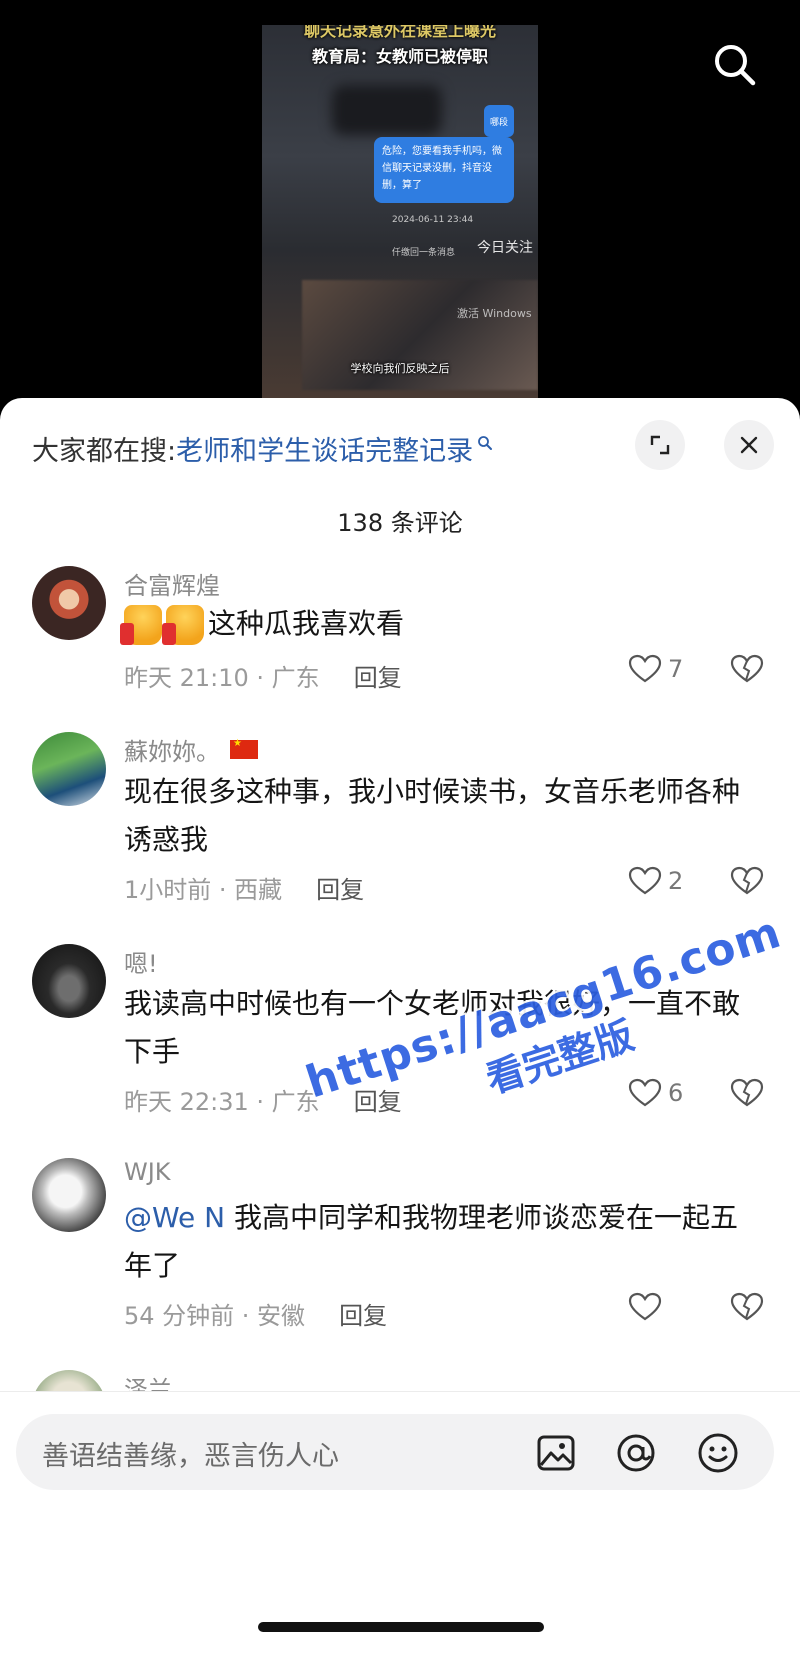  I want to click on comment-input: 善语结善缘，恶言伤人心, so click(395, 1452).